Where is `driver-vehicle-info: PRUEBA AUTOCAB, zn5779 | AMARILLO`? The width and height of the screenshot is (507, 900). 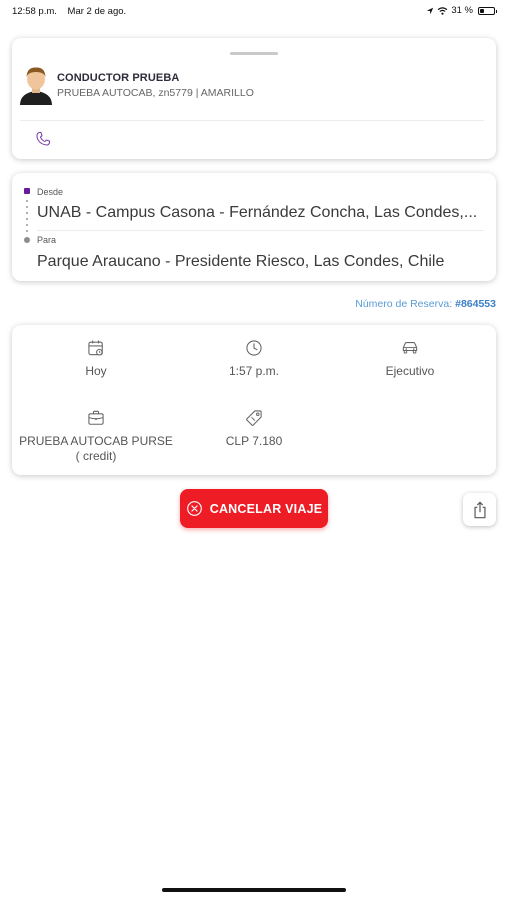
driver-vehicle-info: PRUEBA AUTOCAB, zn5779 | AMARILLO is located at coordinates (155, 93).